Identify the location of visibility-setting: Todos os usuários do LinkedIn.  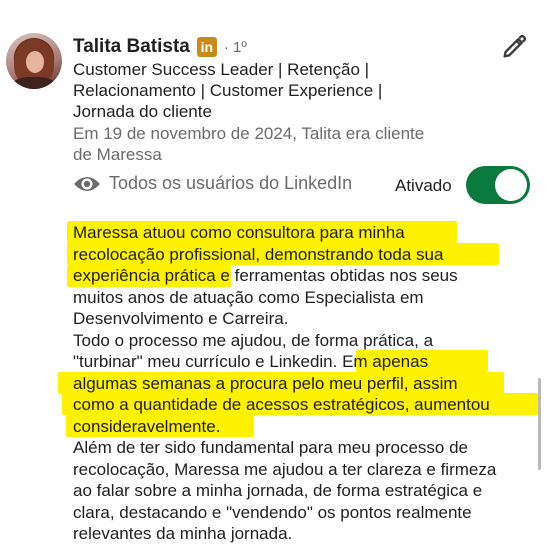
(212, 183).